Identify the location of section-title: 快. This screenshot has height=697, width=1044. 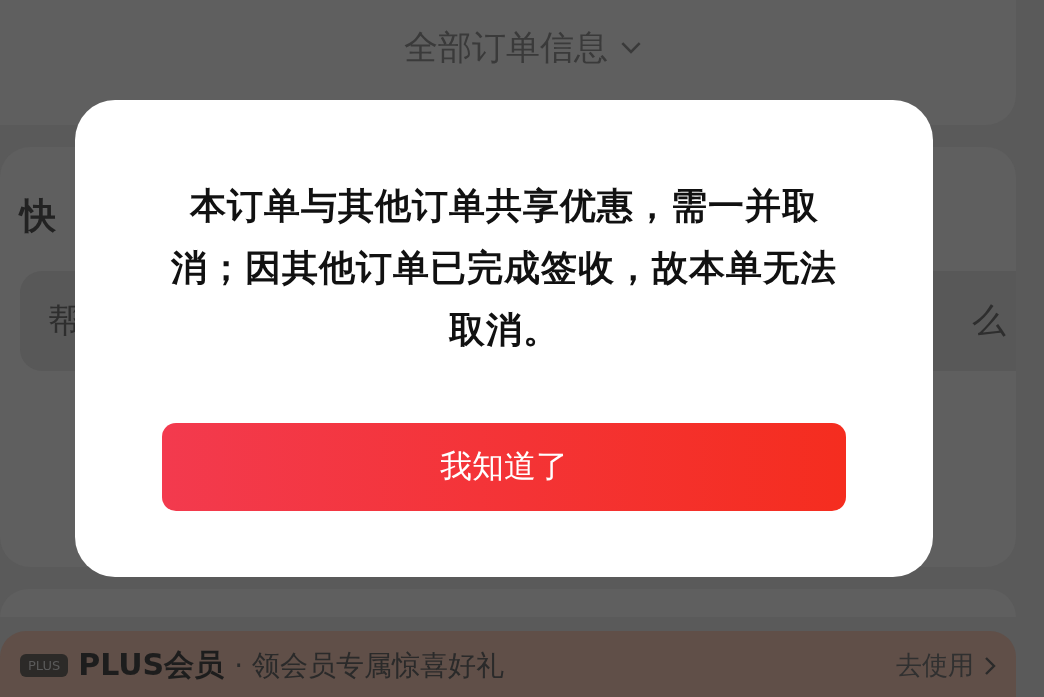
(38, 216).